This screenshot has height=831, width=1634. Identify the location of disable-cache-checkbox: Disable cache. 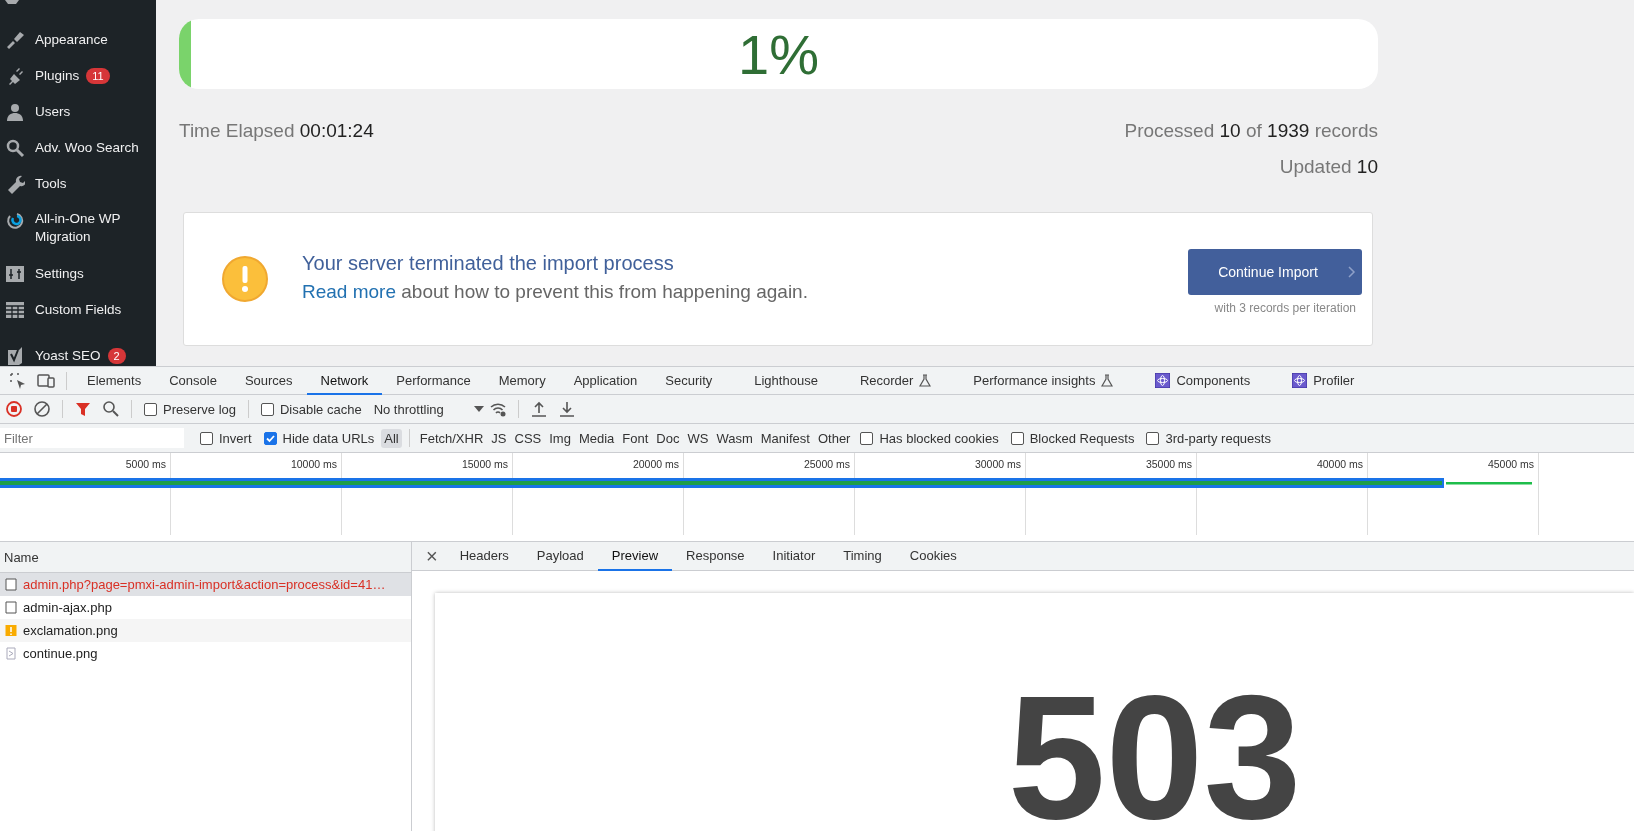
(311, 409).